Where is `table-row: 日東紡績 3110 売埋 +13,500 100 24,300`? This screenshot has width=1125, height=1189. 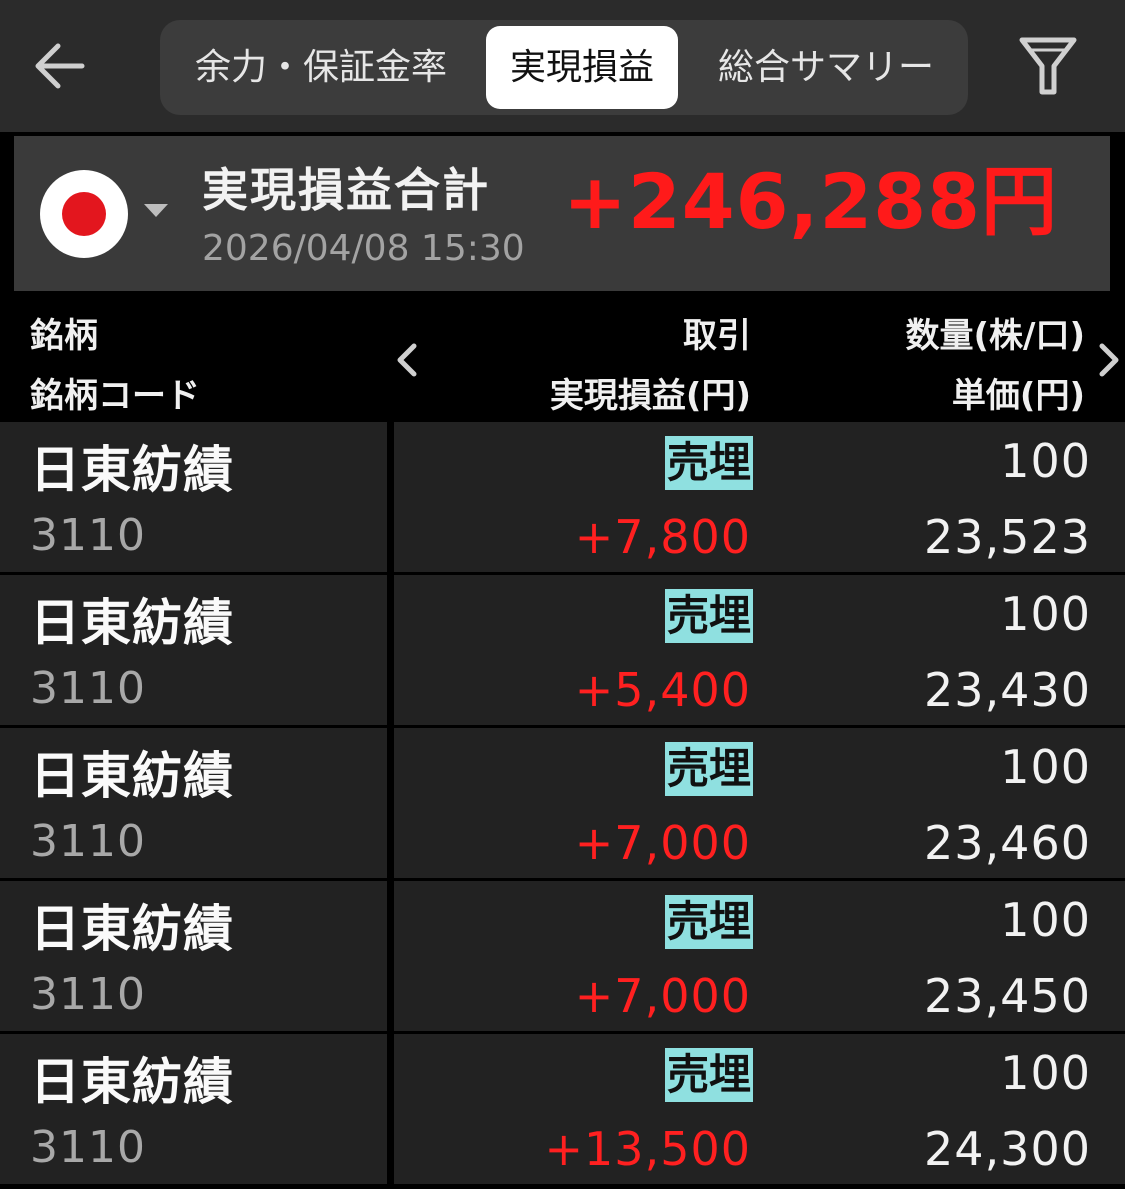
table-row: 日東紡績 3110 売埋 +13,500 100 24,300 is located at coordinates (562, 1109).